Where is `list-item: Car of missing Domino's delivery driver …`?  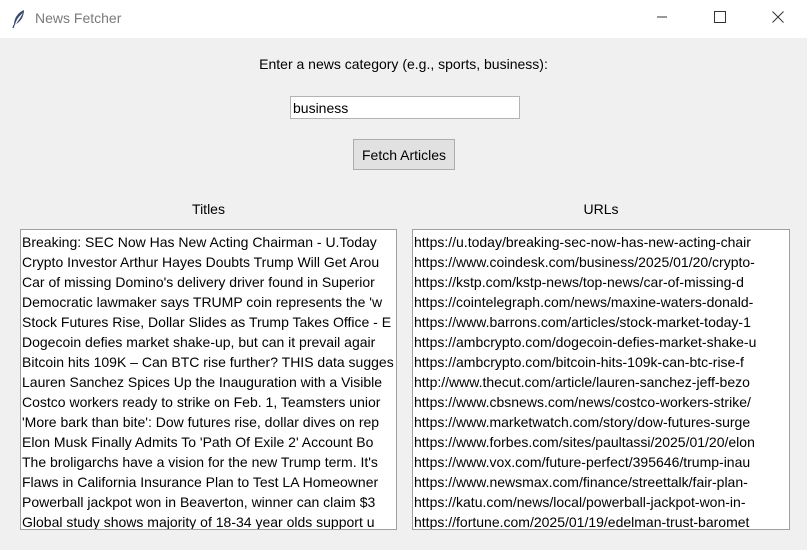 list-item: Car of missing Domino's delivery driver … is located at coordinates (208, 282).